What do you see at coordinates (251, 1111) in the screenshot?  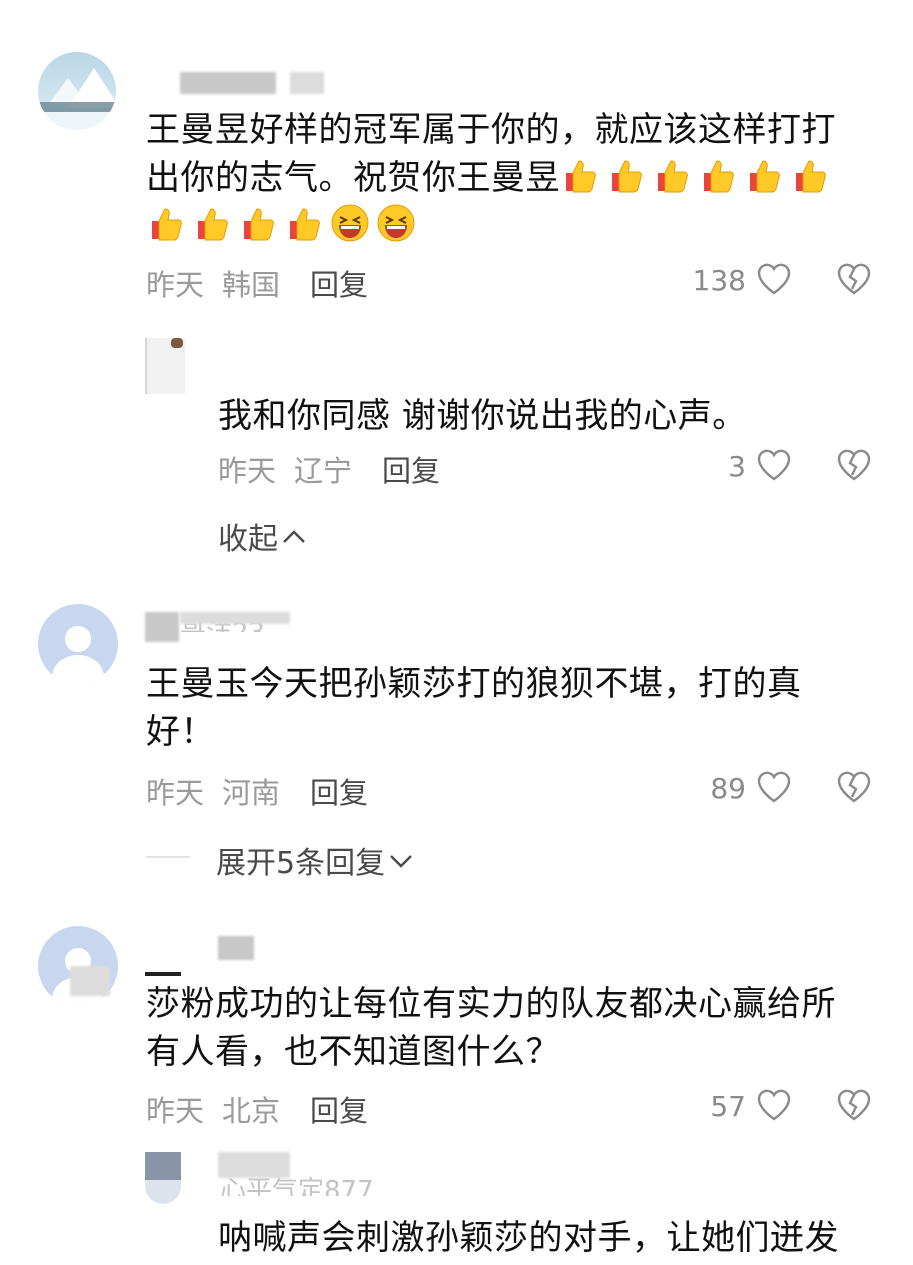 I see `comment-location: 北京` at bounding box center [251, 1111].